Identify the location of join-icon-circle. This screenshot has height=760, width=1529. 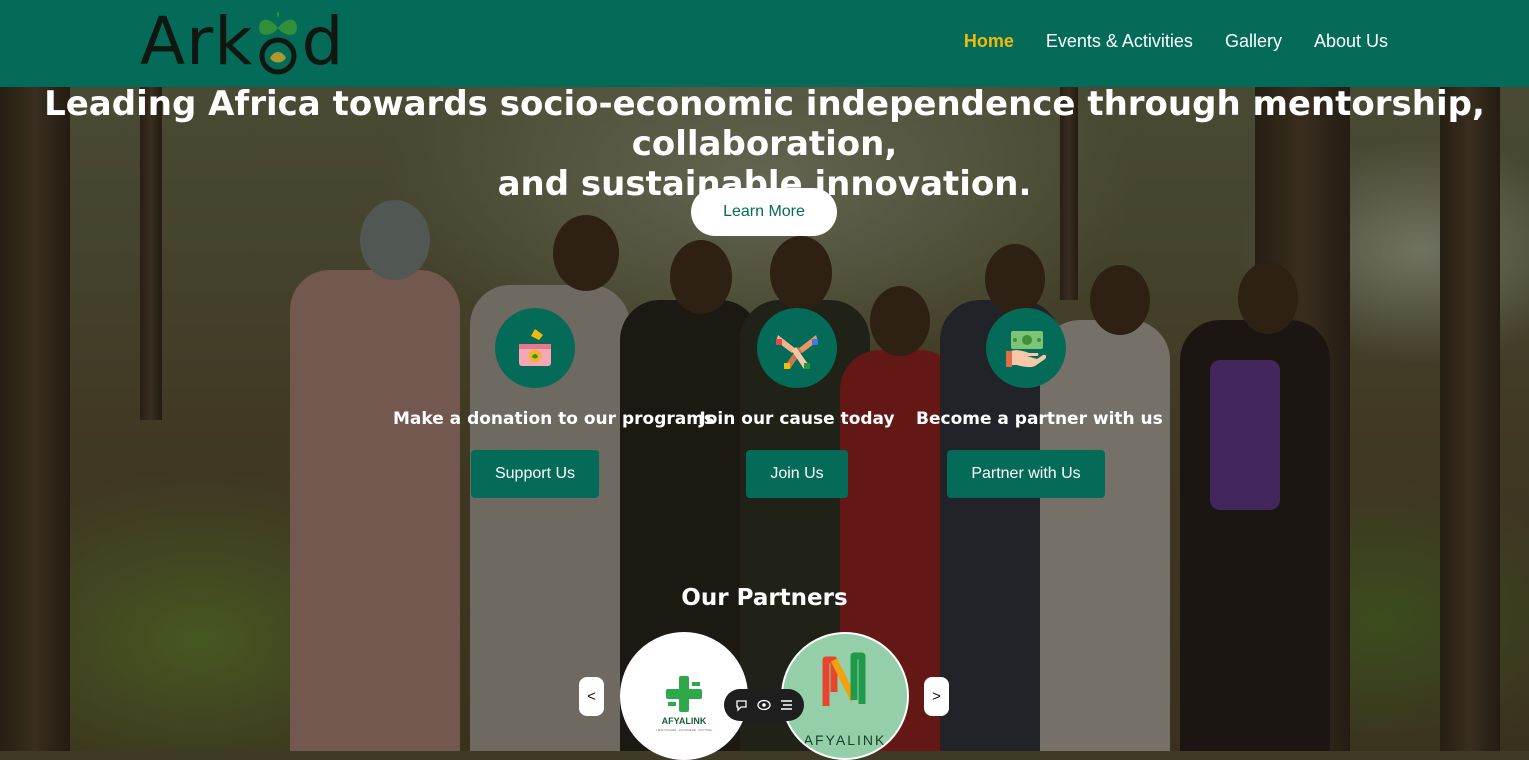
(797, 348).